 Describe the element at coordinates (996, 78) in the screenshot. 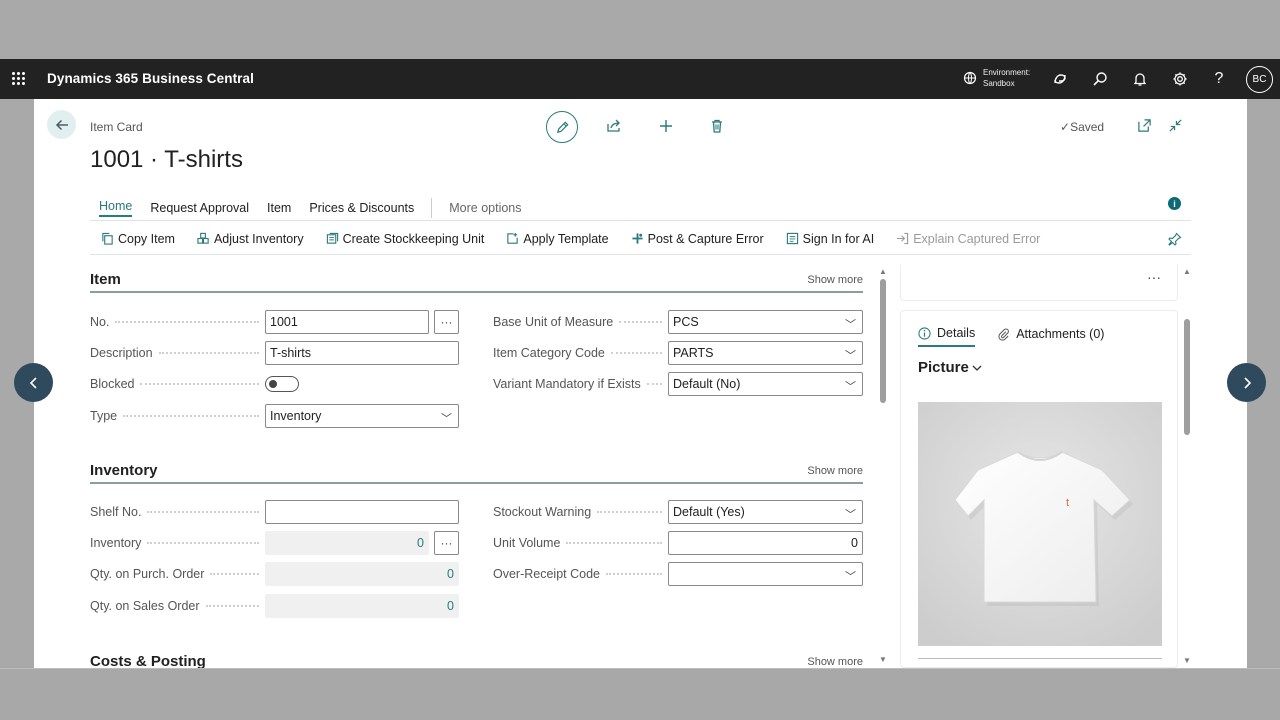

I see `environment-indicator: Environment: Sandbox` at that location.